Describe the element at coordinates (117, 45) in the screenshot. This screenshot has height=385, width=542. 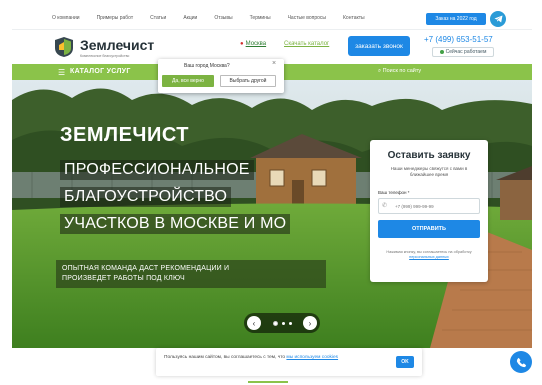
I see `brand-name: Землечист` at that location.